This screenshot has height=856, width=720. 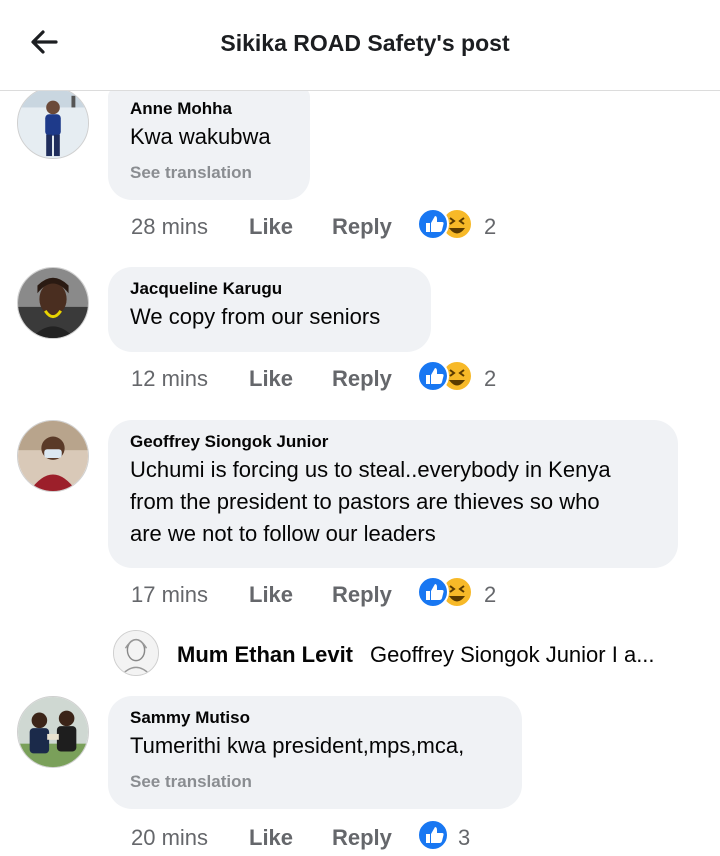 I want to click on comment-text-line: are we not to follow our leaders, so click(x=283, y=533).